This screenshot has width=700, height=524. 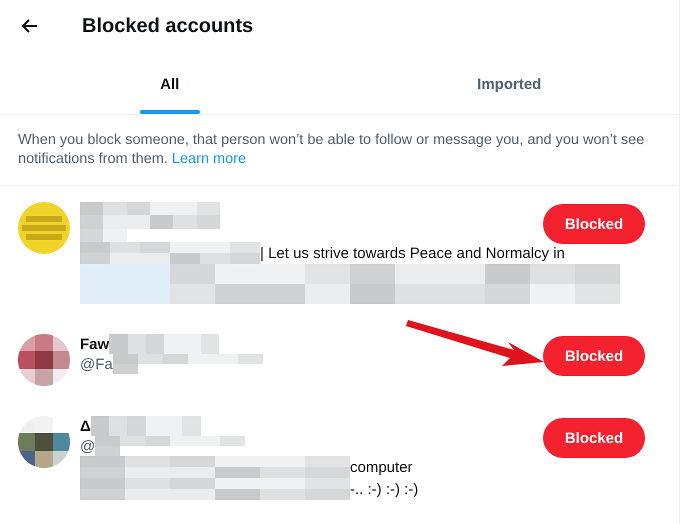 What do you see at coordinates (170, 87) in the screenshot?
I see `tab: All` at bounding box center [170, 87].